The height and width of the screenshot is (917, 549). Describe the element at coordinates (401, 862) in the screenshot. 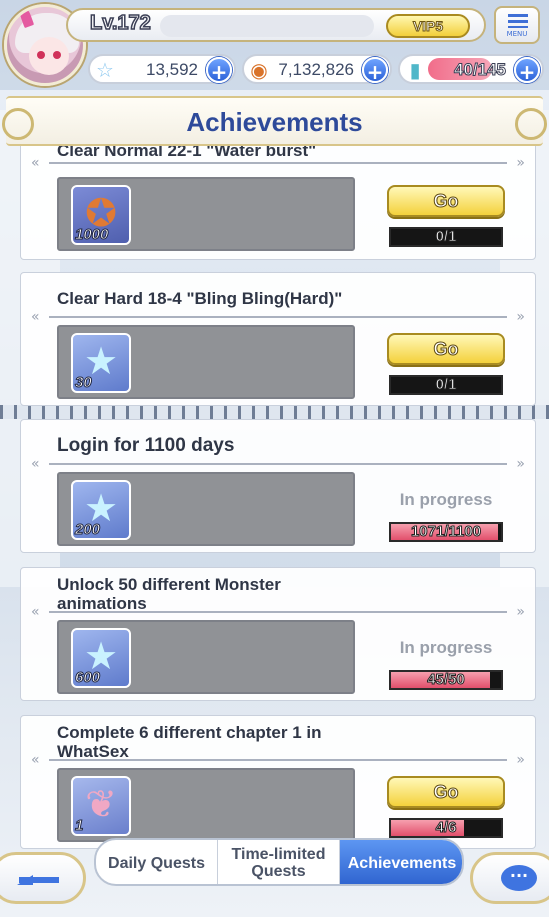

I see `tab-achievements: Achievements` at that location.